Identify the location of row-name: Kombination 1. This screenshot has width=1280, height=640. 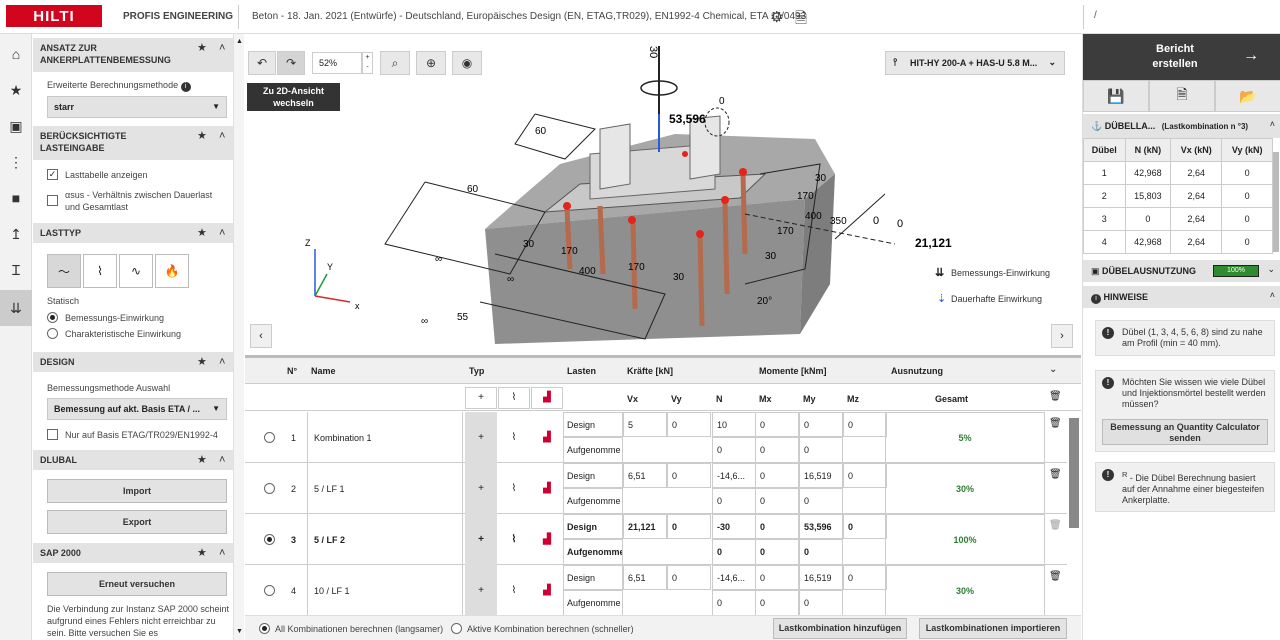
(385, 437).